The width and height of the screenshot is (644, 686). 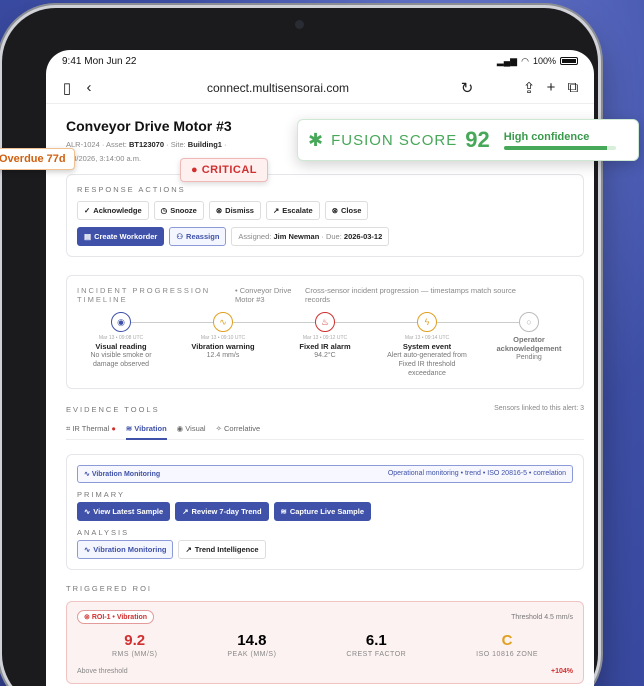 I want to click on wave-icon: ∿, so click(x=87, y=549).